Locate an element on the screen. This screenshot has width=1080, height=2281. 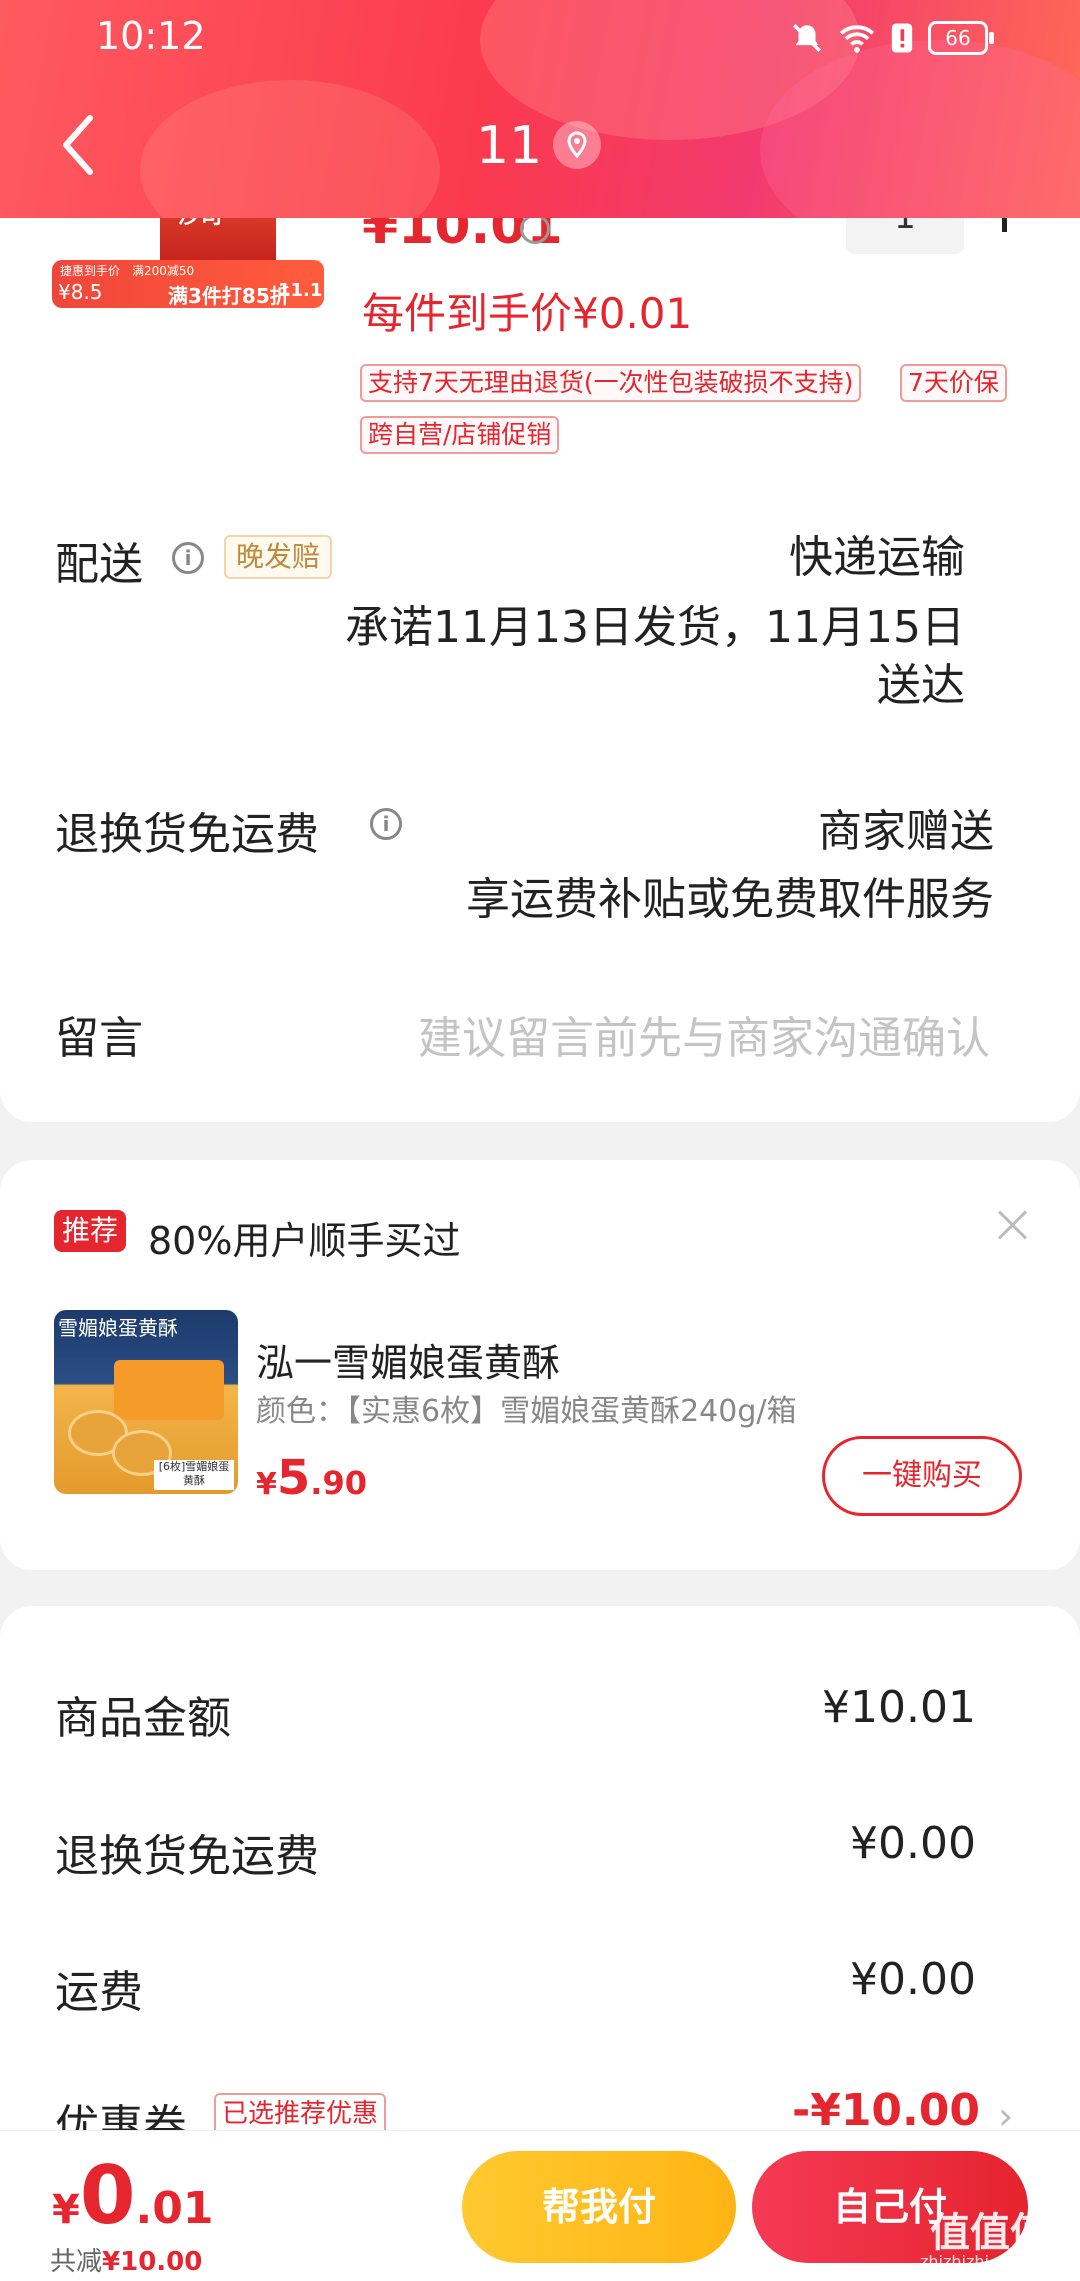
sim-alert-icon is located at coordinates (902, 38).